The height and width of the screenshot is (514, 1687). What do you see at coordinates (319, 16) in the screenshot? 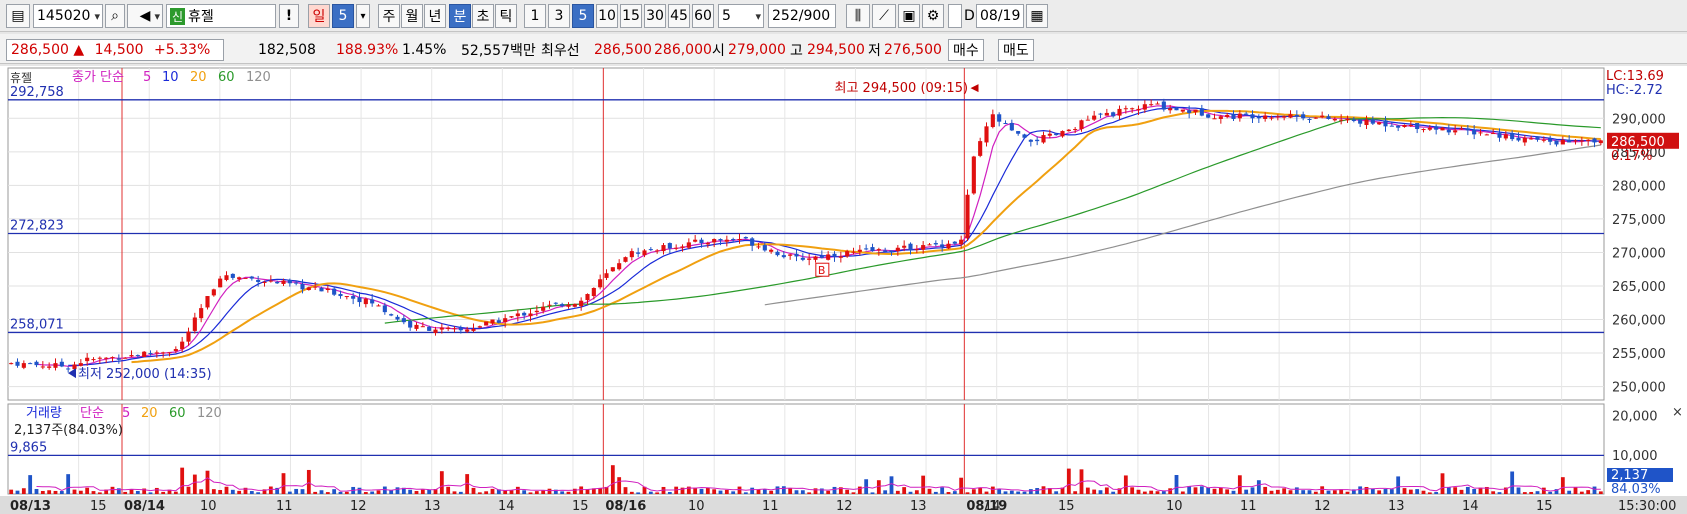
I see `period-day: 일` at bounding box center [319, 16].